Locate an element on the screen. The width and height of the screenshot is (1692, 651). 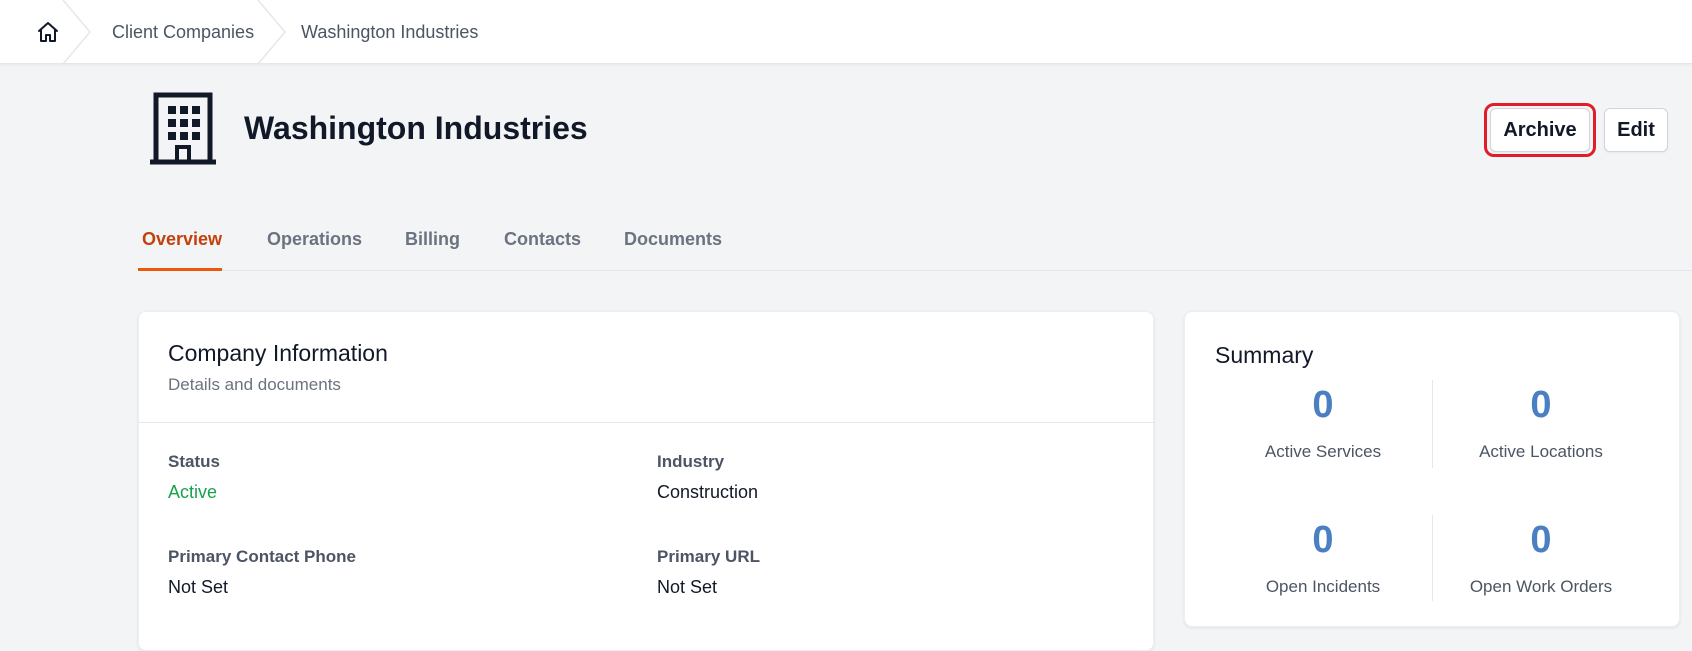
home-icon is located at coordinates (48, 32).